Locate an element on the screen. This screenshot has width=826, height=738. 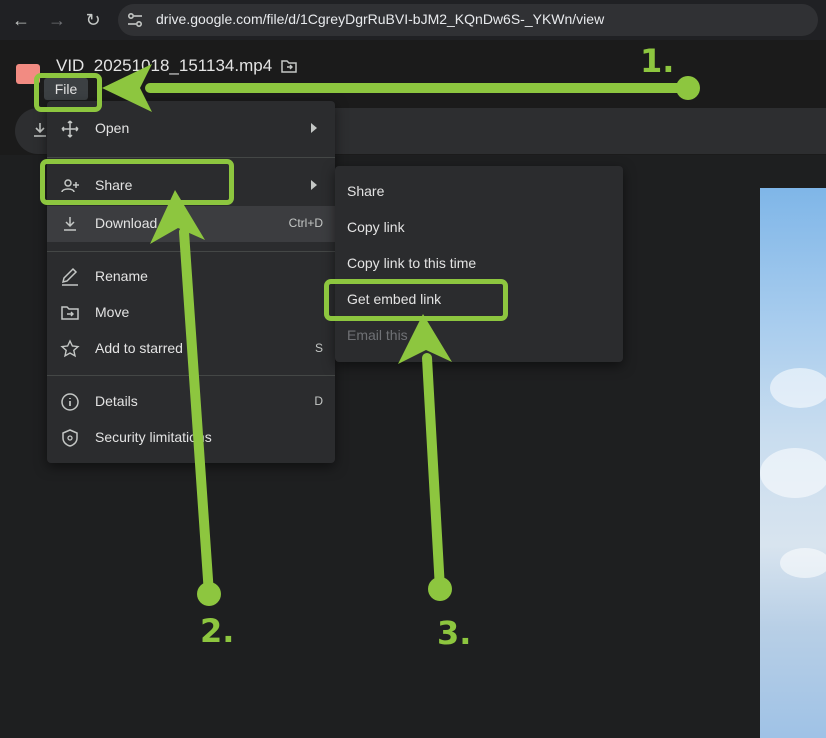
menu-item-security-limitations: Security limitations is located at coordinates (191, 438).